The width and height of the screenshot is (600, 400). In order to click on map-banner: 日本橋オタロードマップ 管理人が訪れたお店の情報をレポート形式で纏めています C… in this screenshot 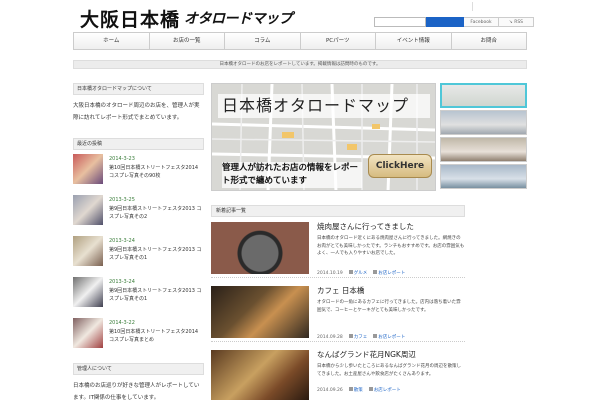, I will do `click(323, 137)`.